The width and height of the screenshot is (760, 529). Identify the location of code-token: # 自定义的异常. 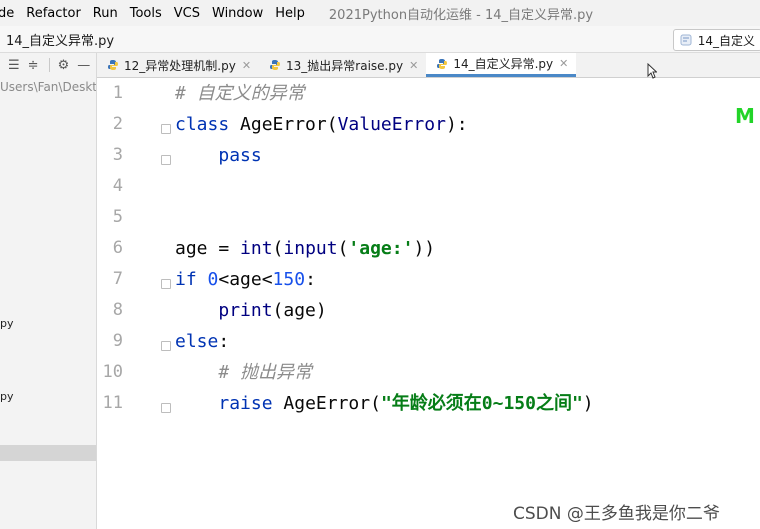
(240, 93).